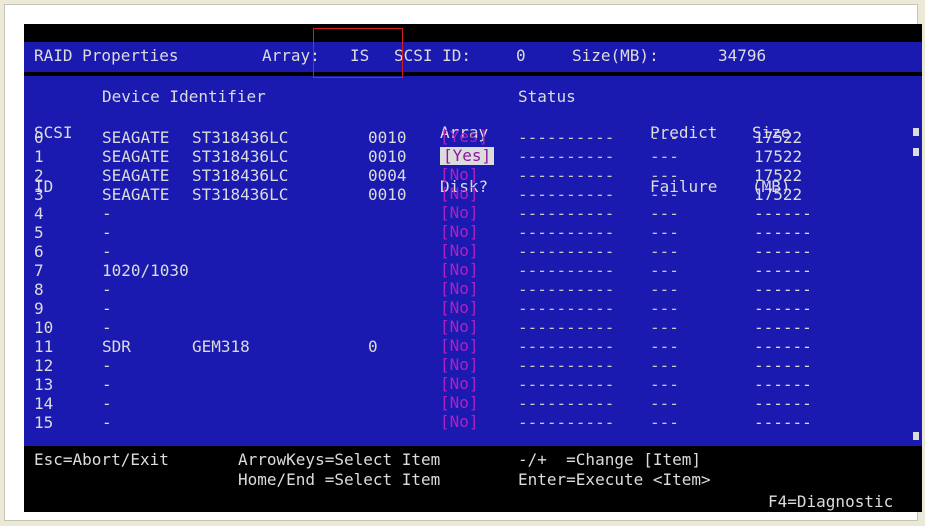  What do you see at coordinates (339, 479) in the screenshot?
I see `help-homeend: Home/End =Select Item` at bounding box center [339, 479].